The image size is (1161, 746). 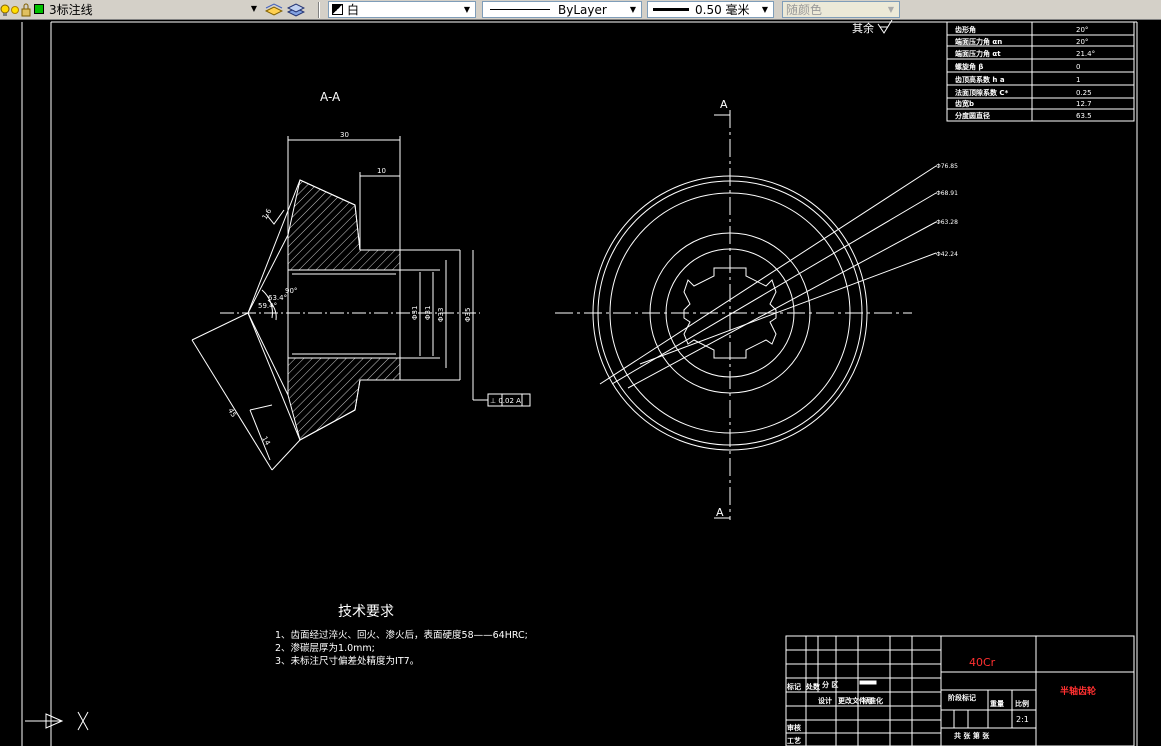 What do you see at coordinates (962, 697) in the screenshot?
I see `tb-stage: 阶段标记` at bounding box center [962, 697].